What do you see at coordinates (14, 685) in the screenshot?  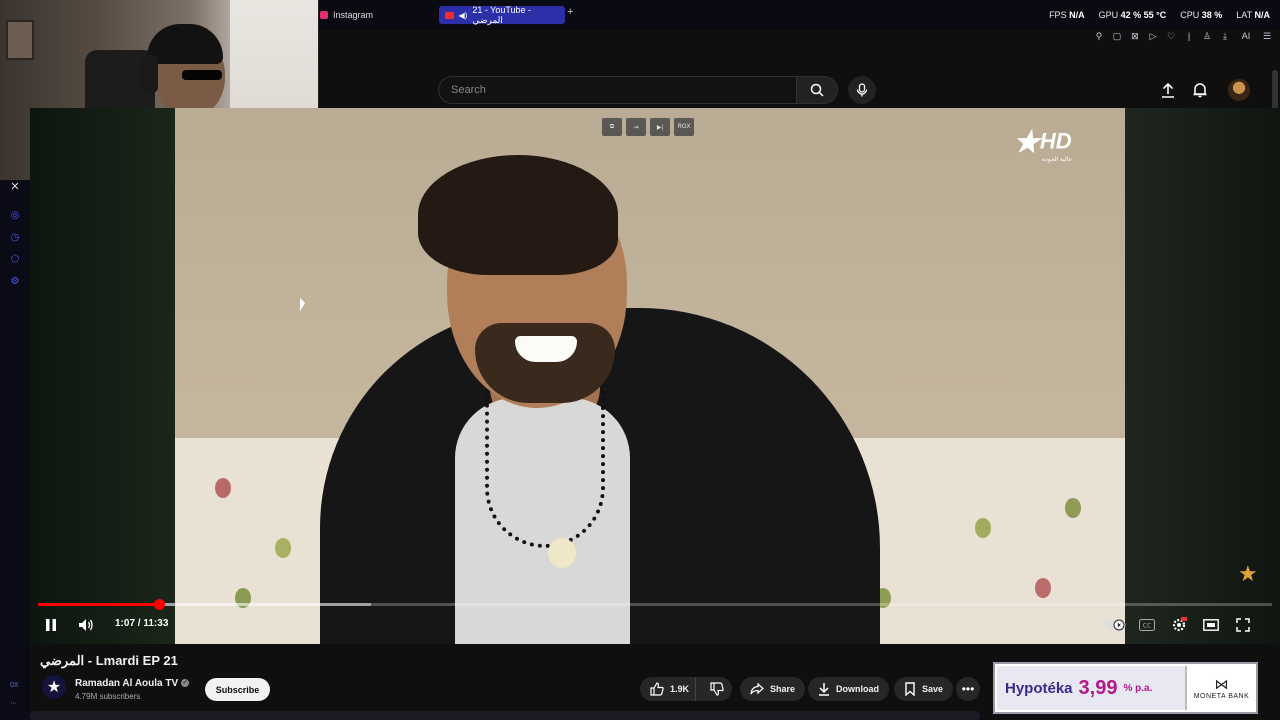 I see `zoom-label: 0X` at bounding box center [14, 685].